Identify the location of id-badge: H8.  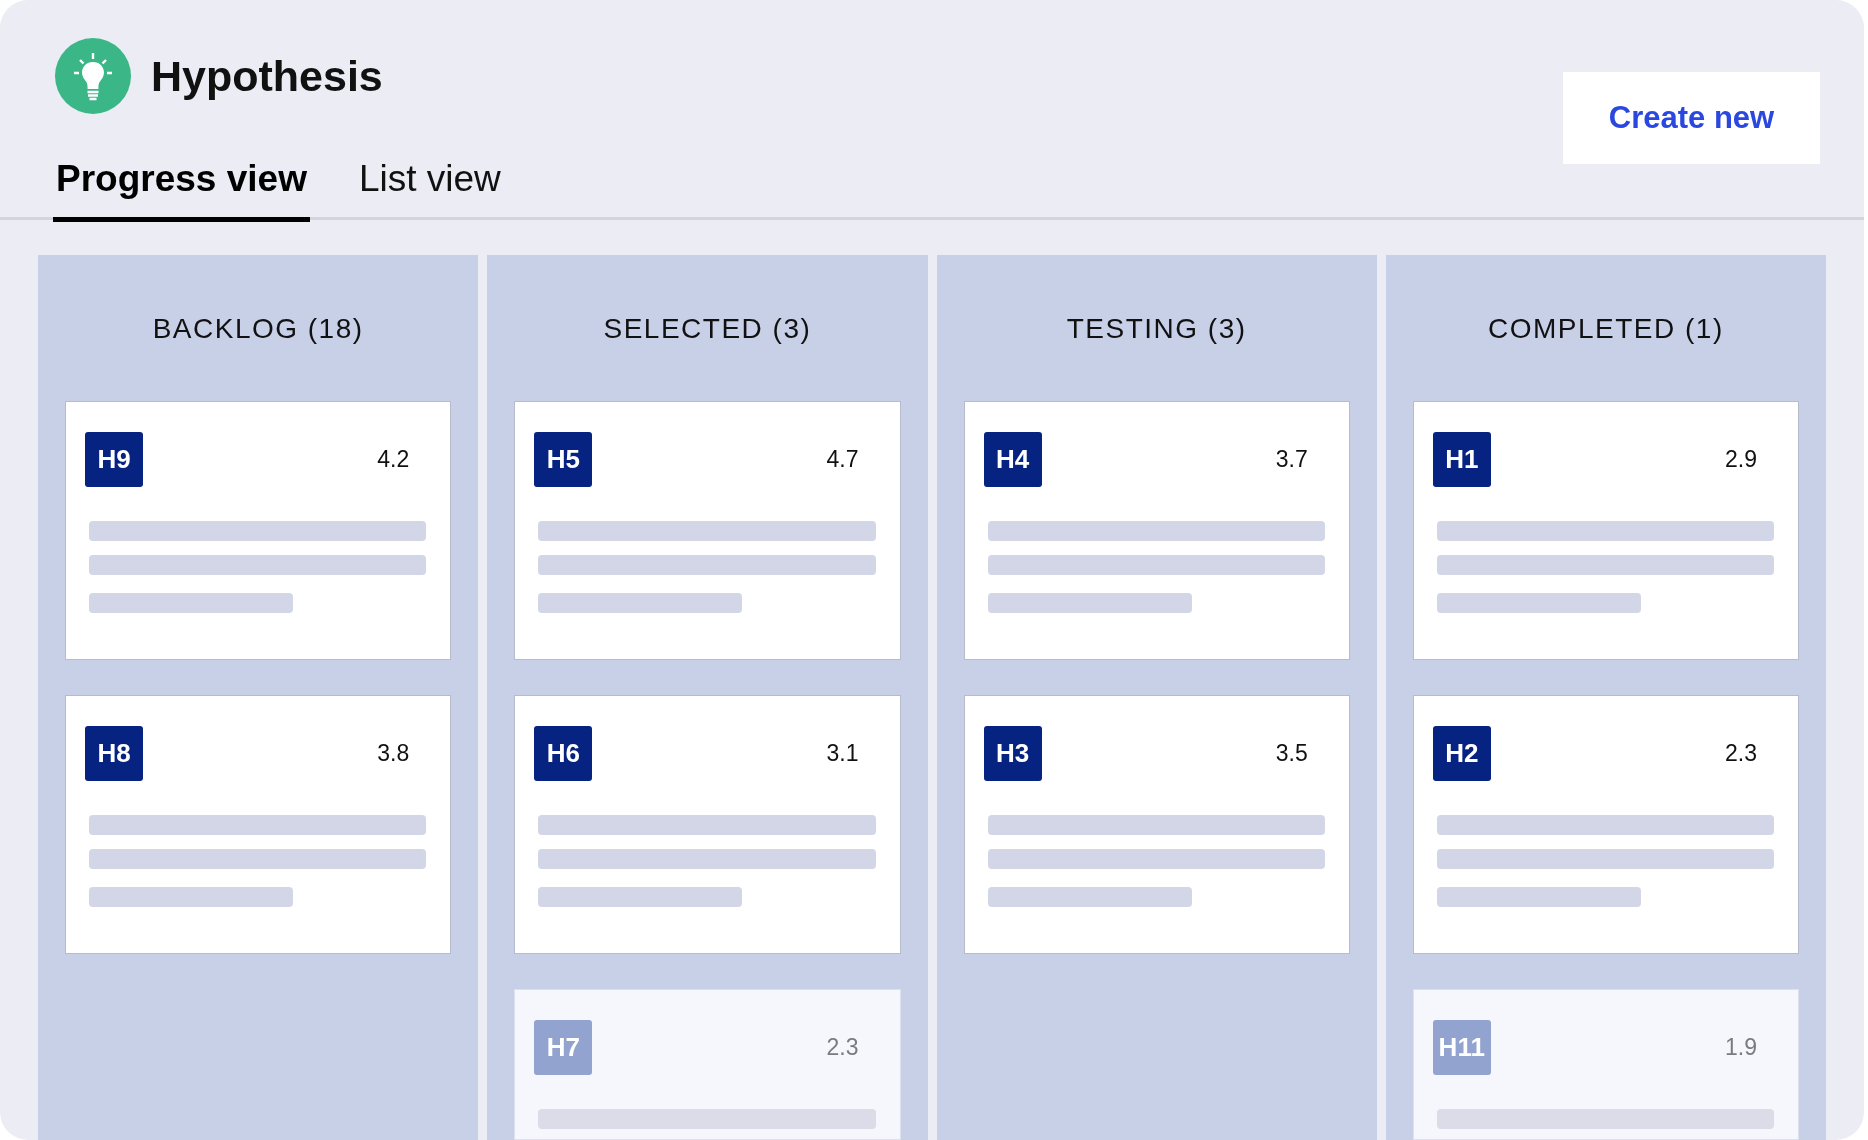
(114, 753).